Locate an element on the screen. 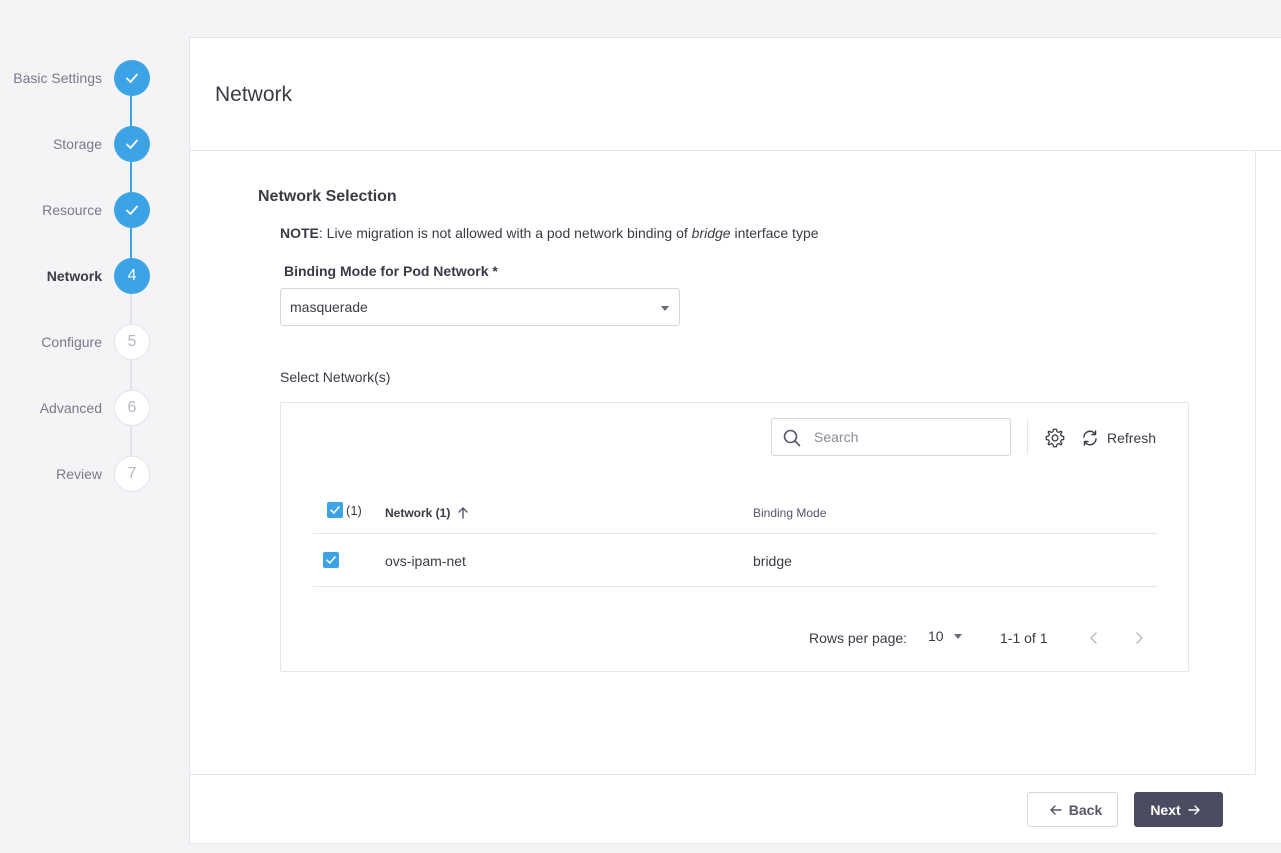 The height and width of the screenshot is (853, 1281). step-label: Network is located at coordinates (74, 276).